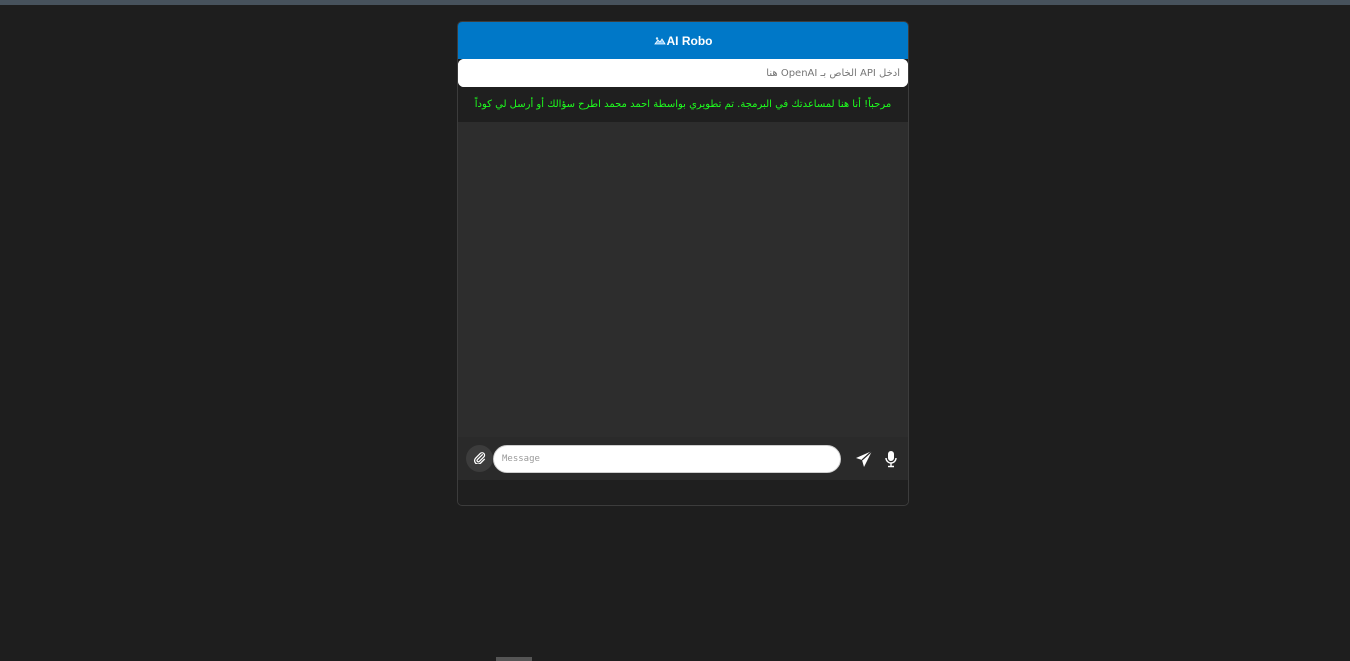 This screenshot has width=1350, height=661. Describe the element at coordinates (683, 492) in the screenshot. I see `chat-footer` at that location.